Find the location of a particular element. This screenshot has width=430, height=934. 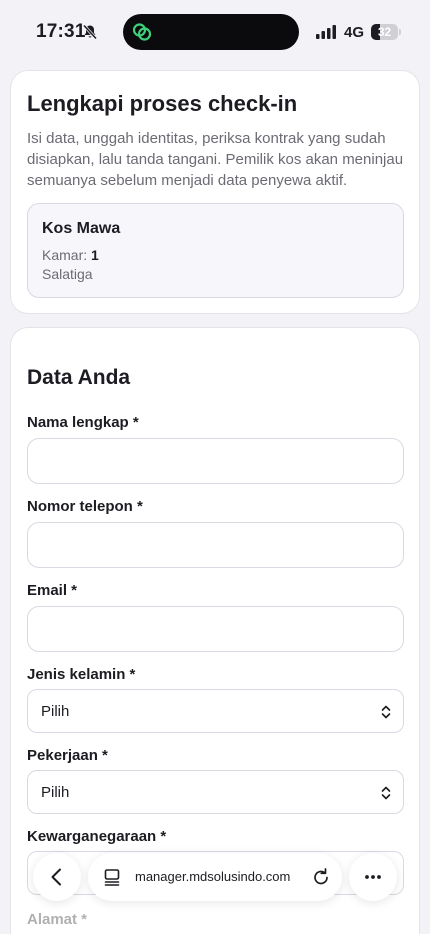

reload-icon is located at coordinates (321, 877).